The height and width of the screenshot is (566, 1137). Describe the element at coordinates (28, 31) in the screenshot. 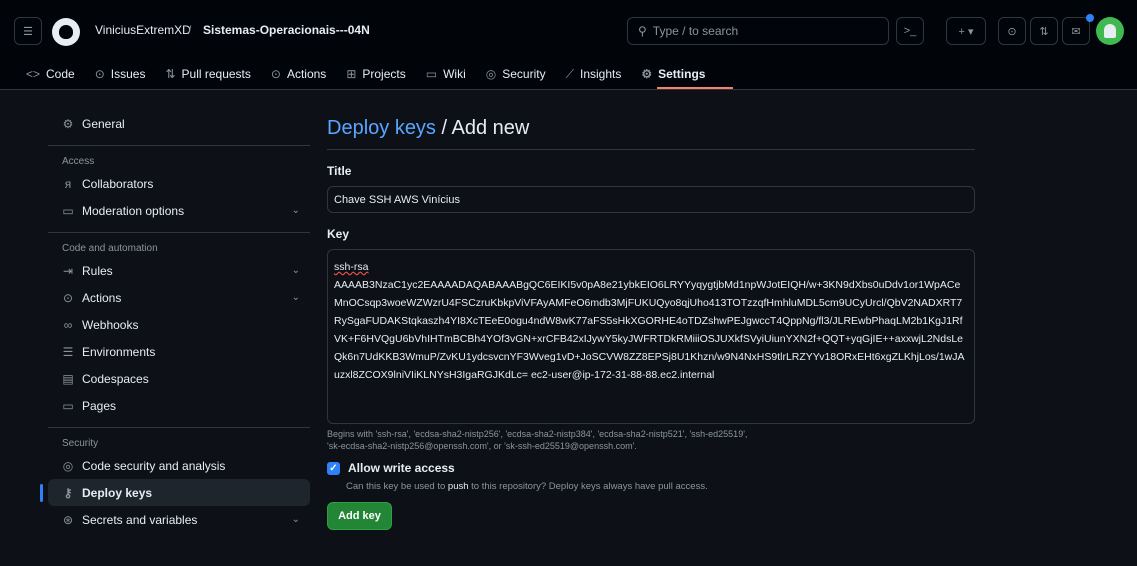

I see `hamburger-menu-button: ☰` at that location.